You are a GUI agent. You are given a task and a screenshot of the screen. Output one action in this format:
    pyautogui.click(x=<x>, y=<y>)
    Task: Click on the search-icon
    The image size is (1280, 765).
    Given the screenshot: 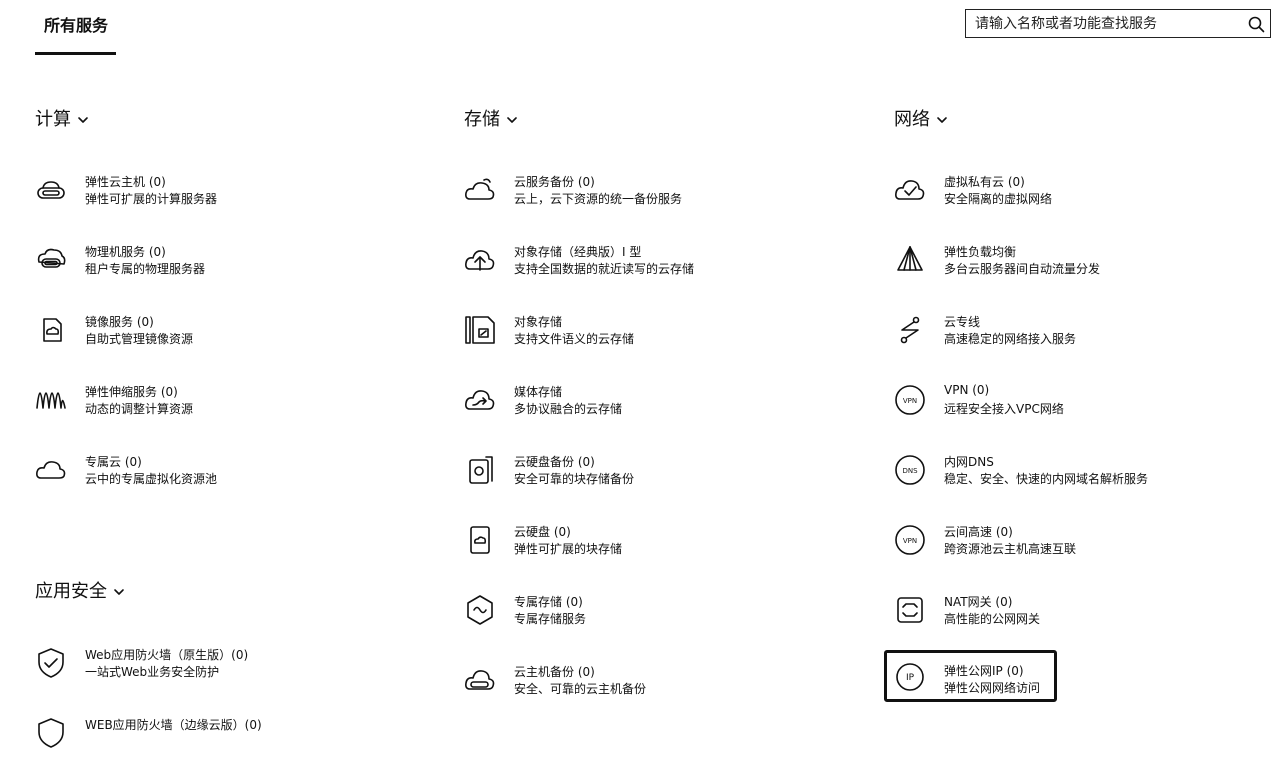 What is the action you would take?
    pyautogui.click(x=1257, y=24)
    